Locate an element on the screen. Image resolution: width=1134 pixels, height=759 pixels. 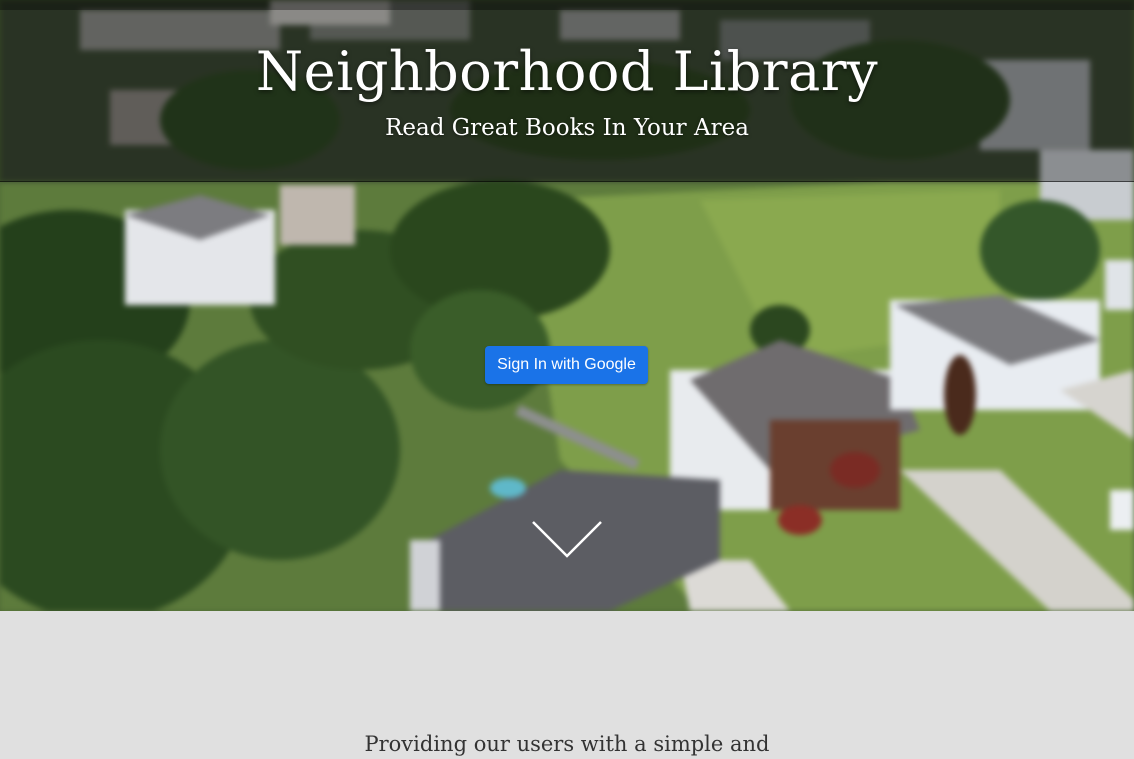
page-subtitle: Read Great Books In Your Area is located at coordinates (567, 128).